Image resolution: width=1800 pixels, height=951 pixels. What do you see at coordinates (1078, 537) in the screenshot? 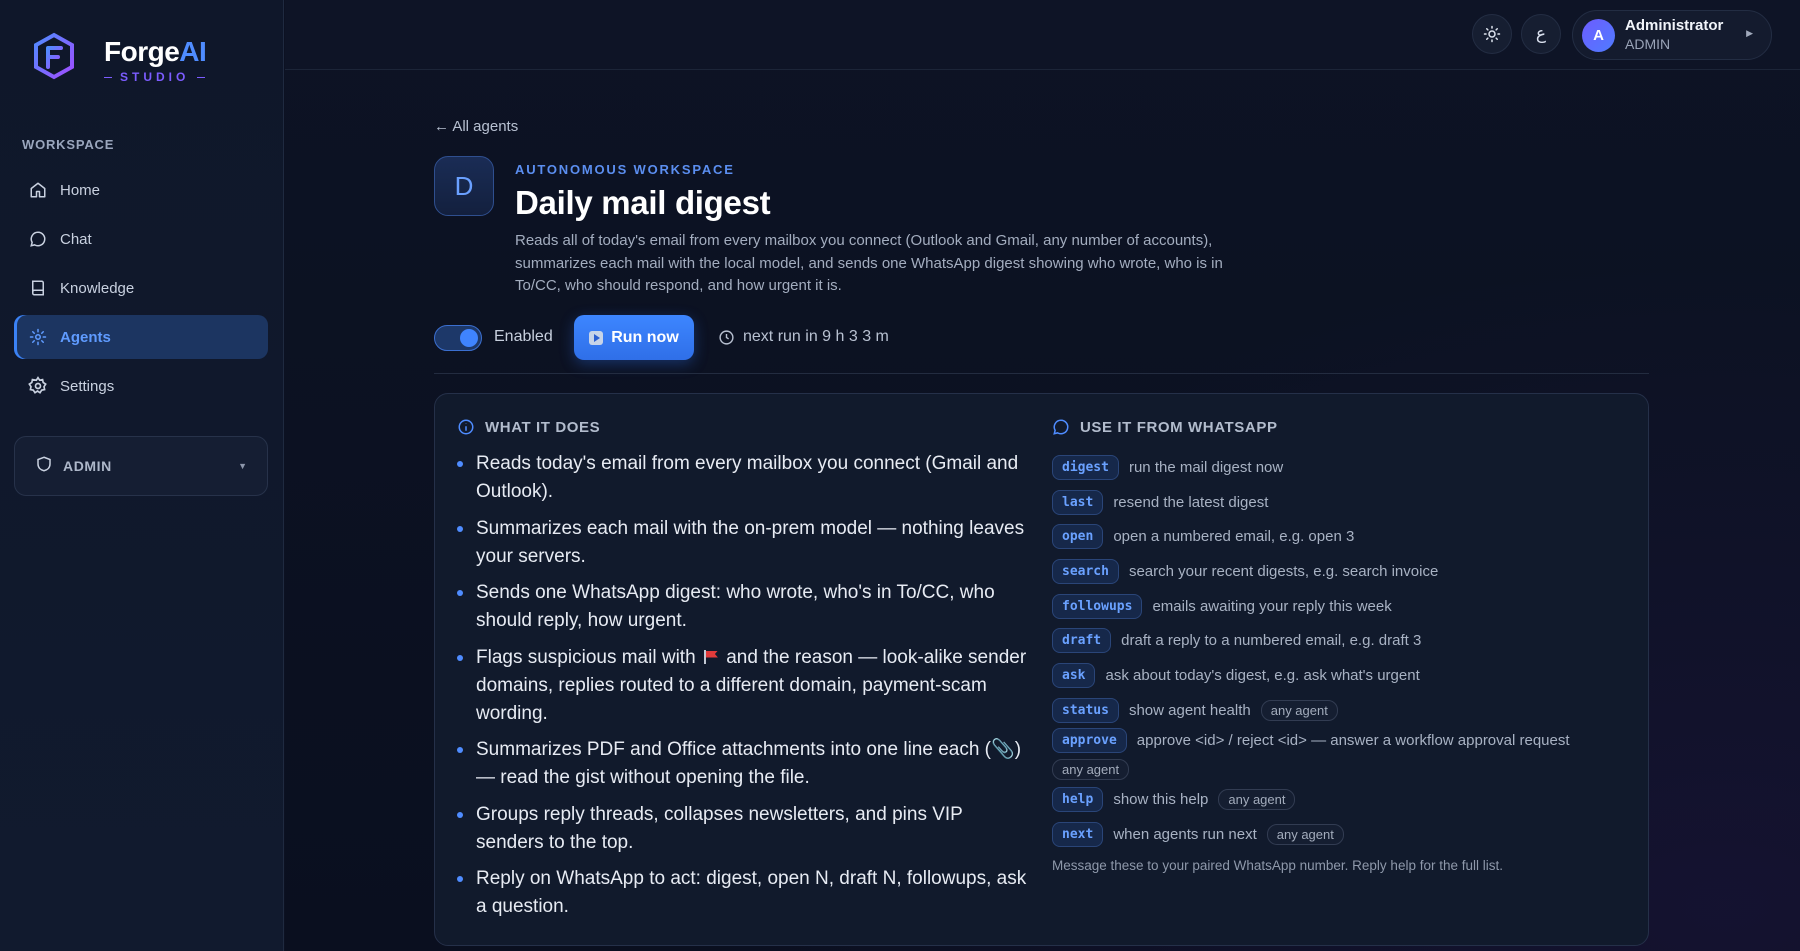
I see `command-code: open` at bounding box center [1078, 537].